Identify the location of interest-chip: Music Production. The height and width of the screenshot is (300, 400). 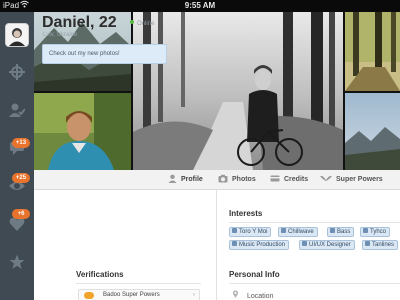
(259, 245).